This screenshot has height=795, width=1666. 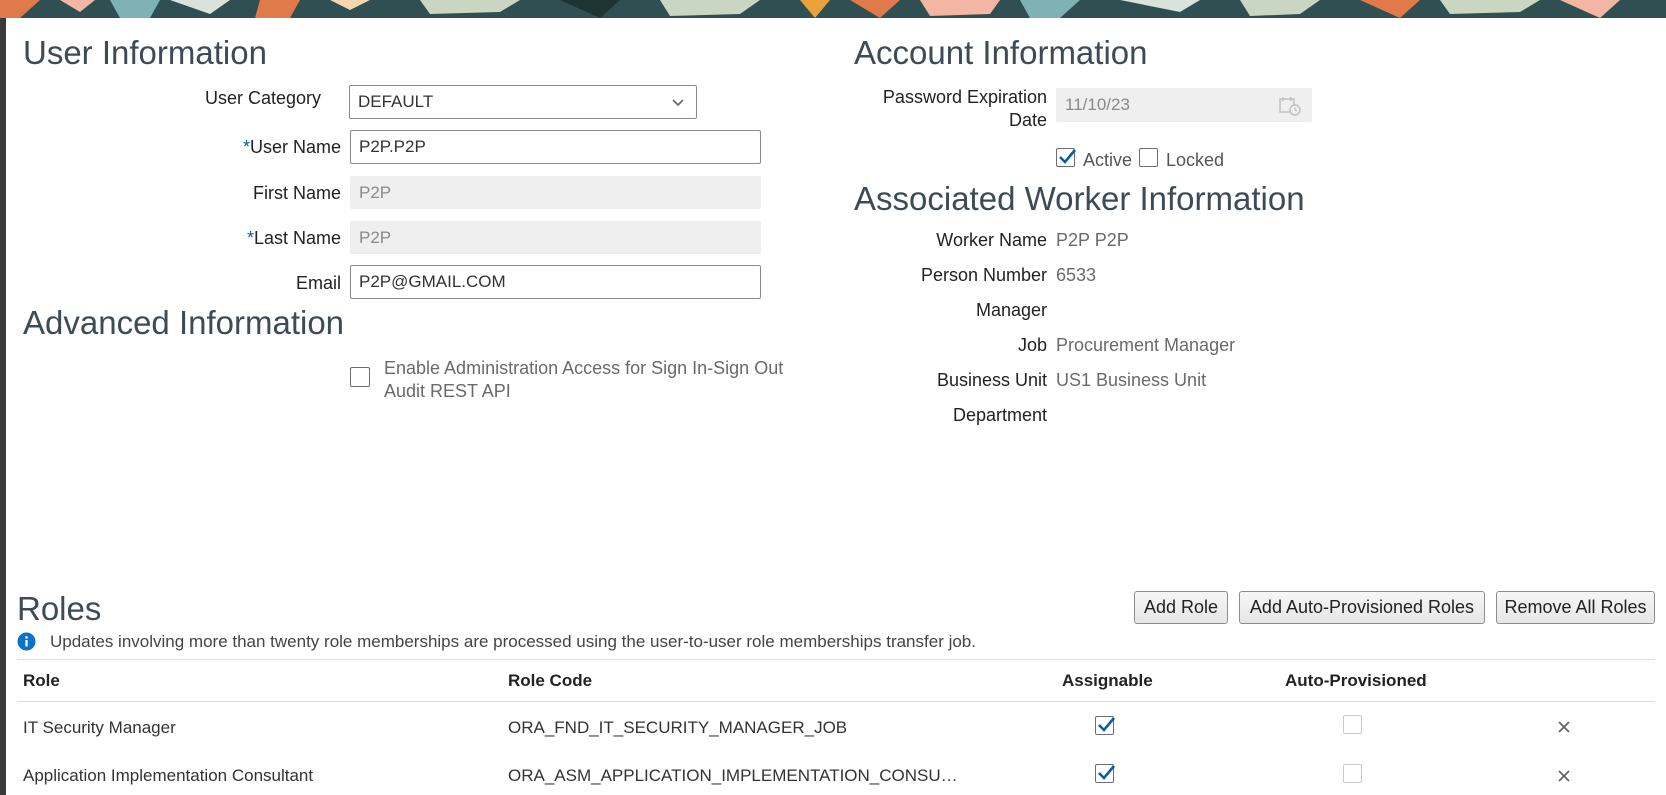 What do you see at coordinates (296, 193) in the screenshot?
I see `first-name-label: First Name` at bounding box center [296, 193].